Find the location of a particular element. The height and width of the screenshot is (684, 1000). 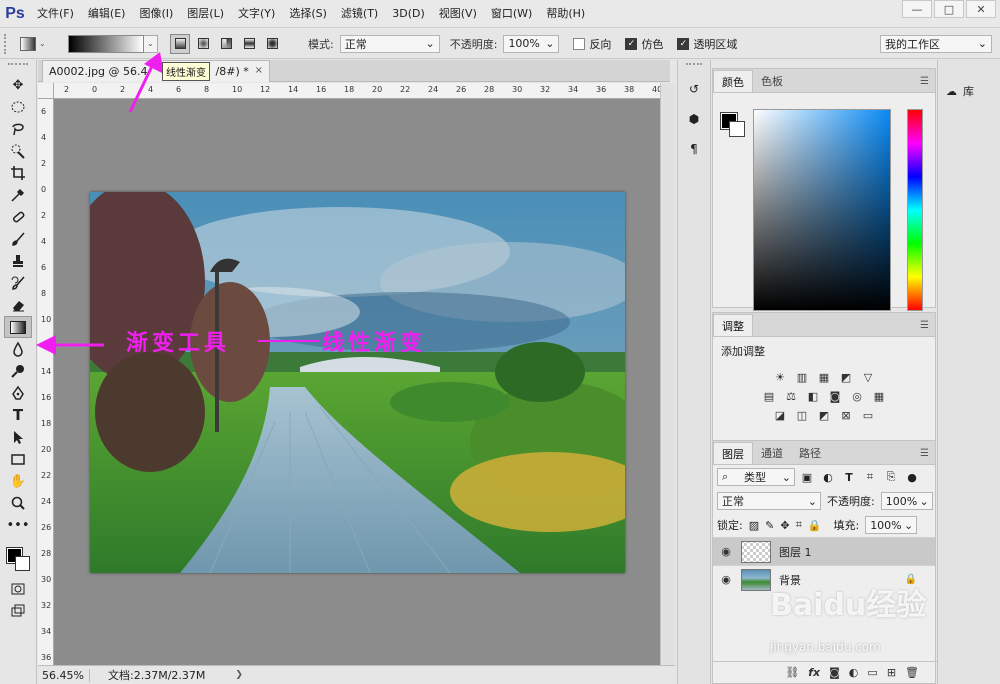

transparency-checkbox: ✓ is located at coordinates (683, 43).